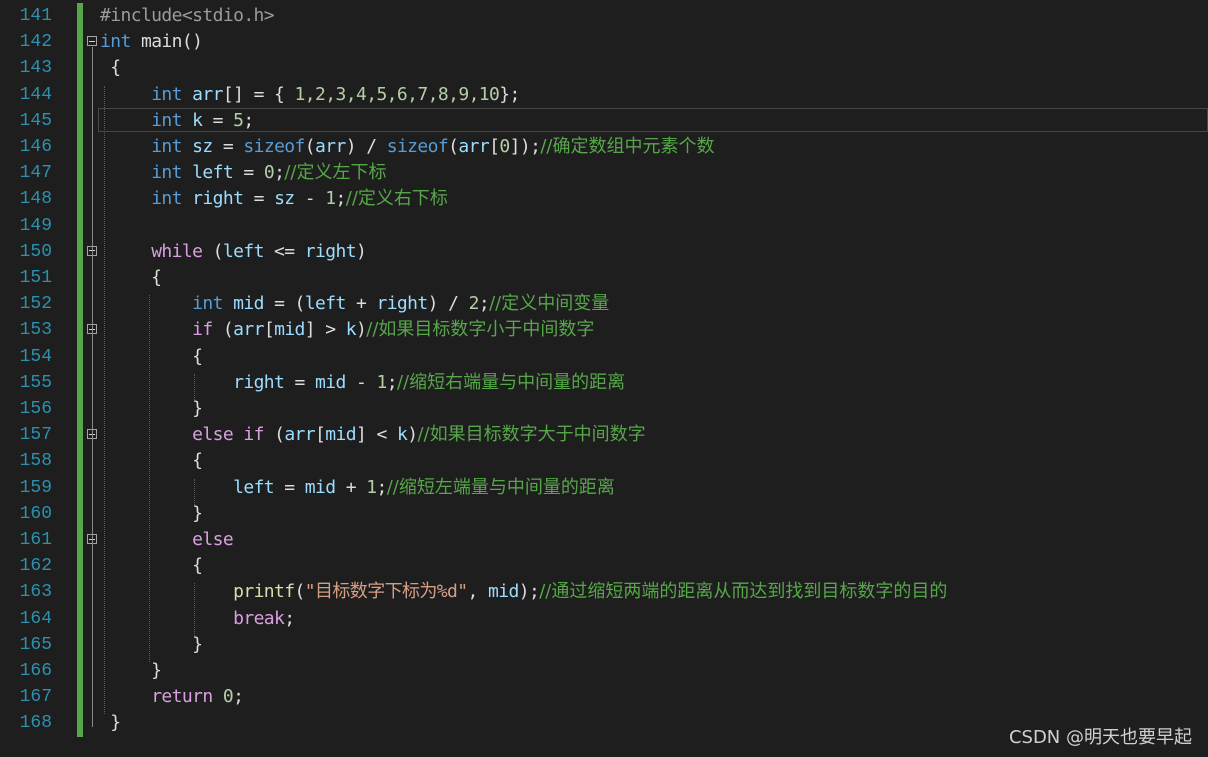 This screenshot has width=1208, height=757. What do you see at coordinates (310, 95) in the screenshot?
I see `code-text: int arr[] = { 1,2,3,4,5,6,7,8,9,10};` at bounding box center [310, 95].